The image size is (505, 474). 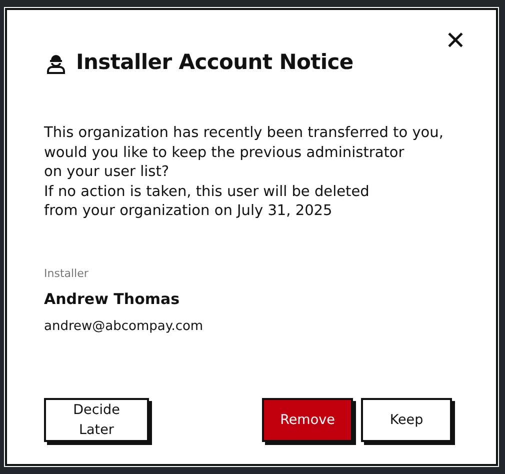 What do you see at coordinates (124, 327) in the screenshot?
I see `user-email: andrew@abcompay.com` at bounding box center [124, 327].